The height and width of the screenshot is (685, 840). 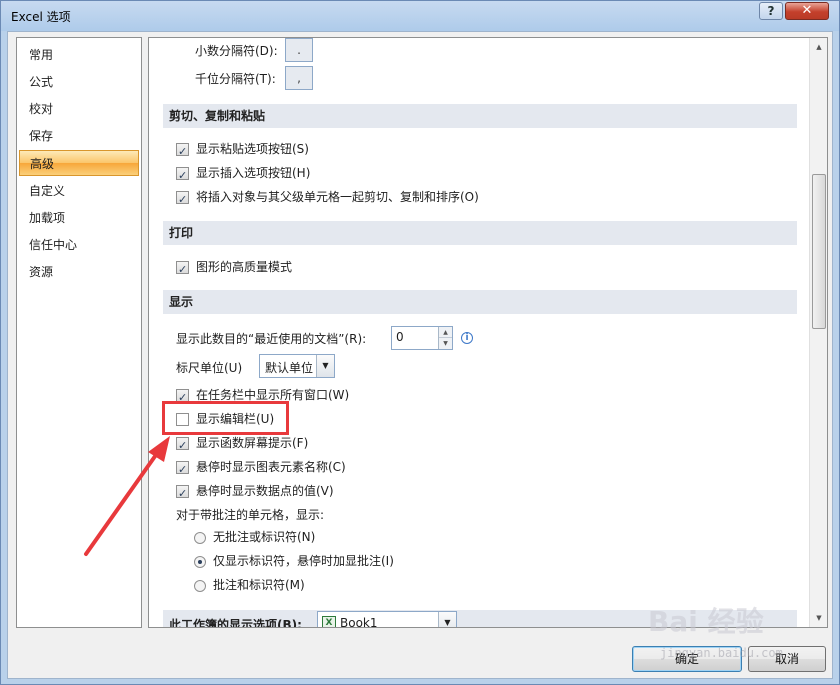 I want to click on watermark-logo: Bai 经验, so click(x=706, y=621).